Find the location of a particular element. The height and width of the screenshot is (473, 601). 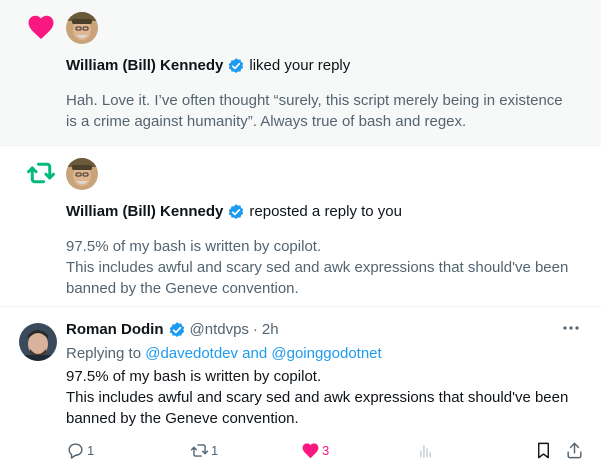

like-count: 3 is located at coordinates (326, 450).